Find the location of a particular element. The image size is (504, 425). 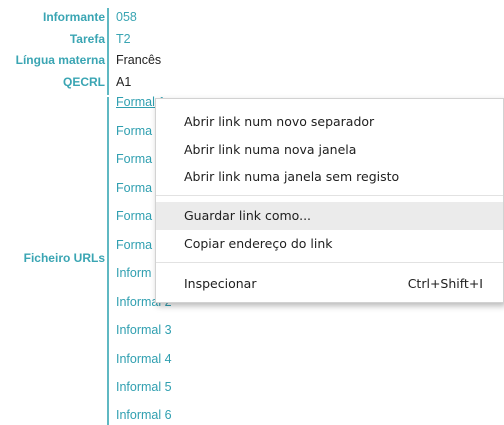

informante-value: 058 is located at coordinates (126, 17).